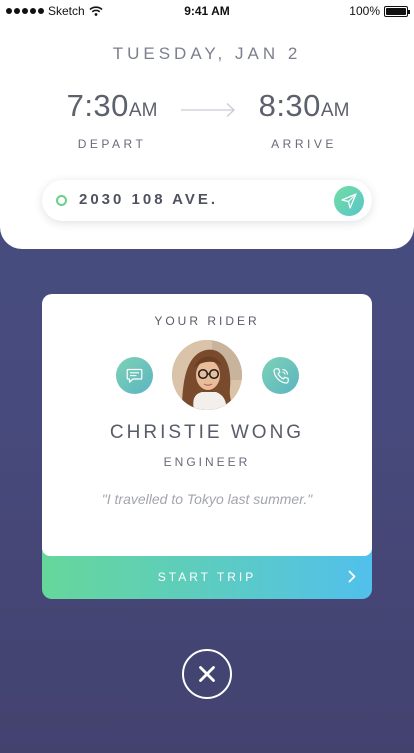 This screenshot has height=753, width=414. I want to click on rider-avatar, so click(207, 375).